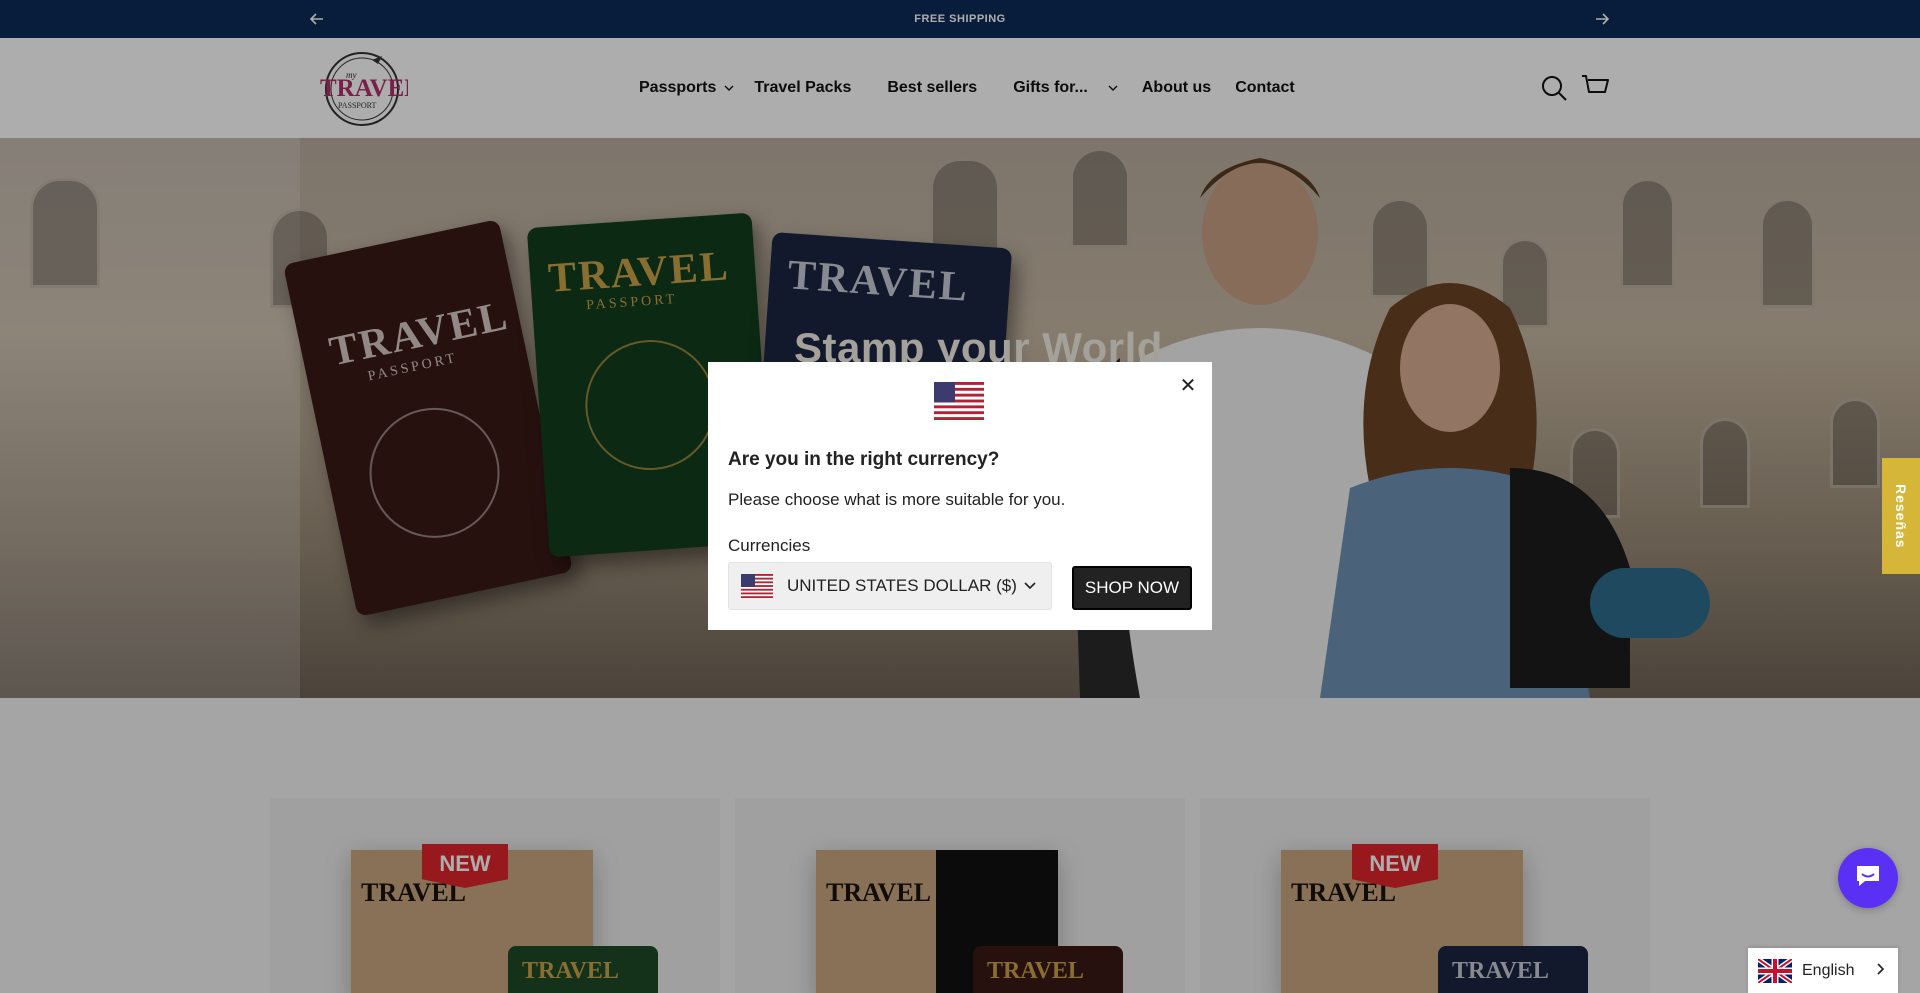 The height and width of the screenshot is (993, 1920). What do you see at coordinates (1881, 970) in the screenshot?
I see `chevron-right-icon` at bounding box center [1881, 970].